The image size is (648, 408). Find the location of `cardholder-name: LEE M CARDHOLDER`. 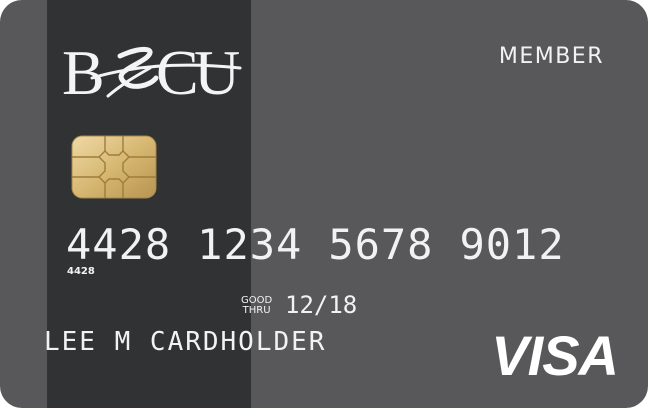

cardholder-name: LEE M CARDHOLDER is located at coordinates (185, 342).